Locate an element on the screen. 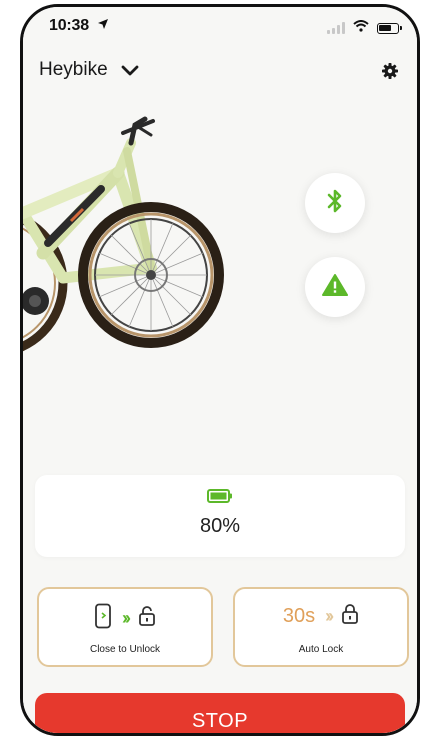 Image resolution: width=424 pixels, height=740 pixels. auto-lock-label: Auto Lock is located at coordinates (321, 649).